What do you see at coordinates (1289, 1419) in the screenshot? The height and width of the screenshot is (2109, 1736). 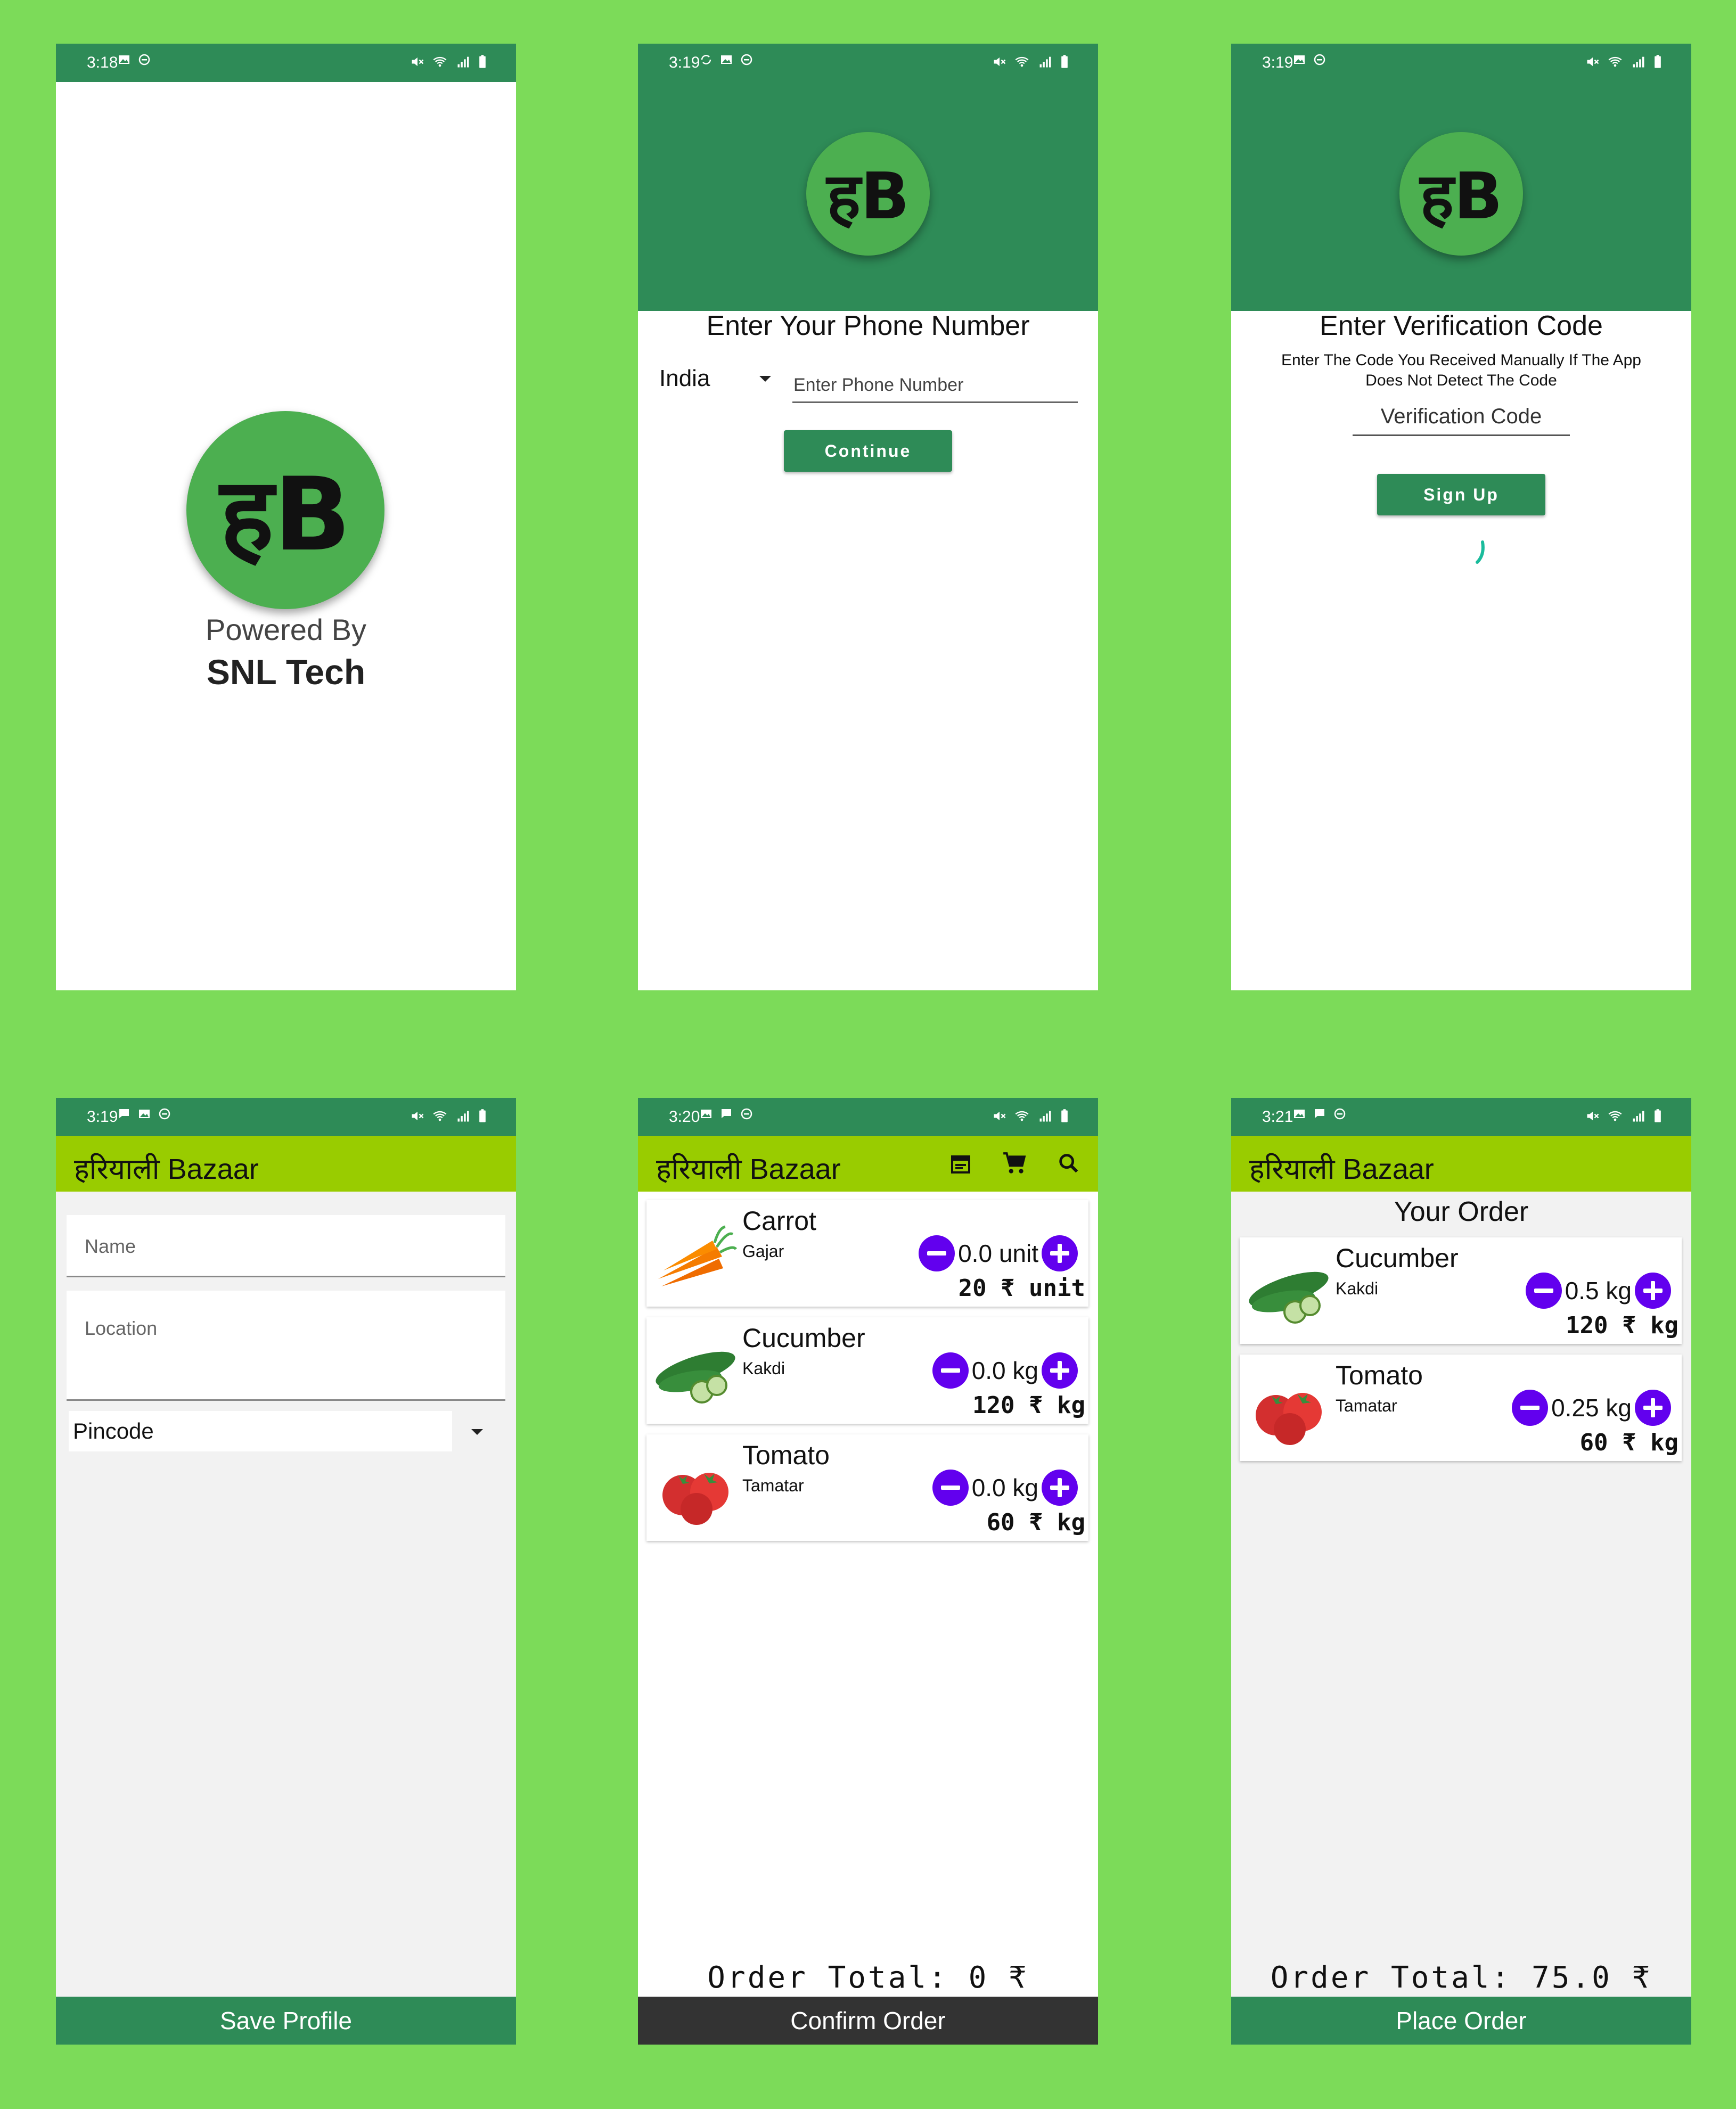 I see `tomato-image` at bounding box center [1289, 1419].